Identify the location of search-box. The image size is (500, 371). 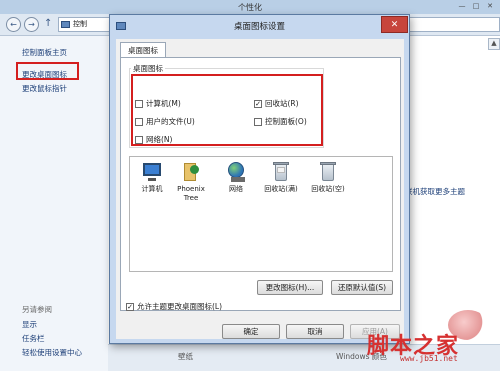
(454, 24).